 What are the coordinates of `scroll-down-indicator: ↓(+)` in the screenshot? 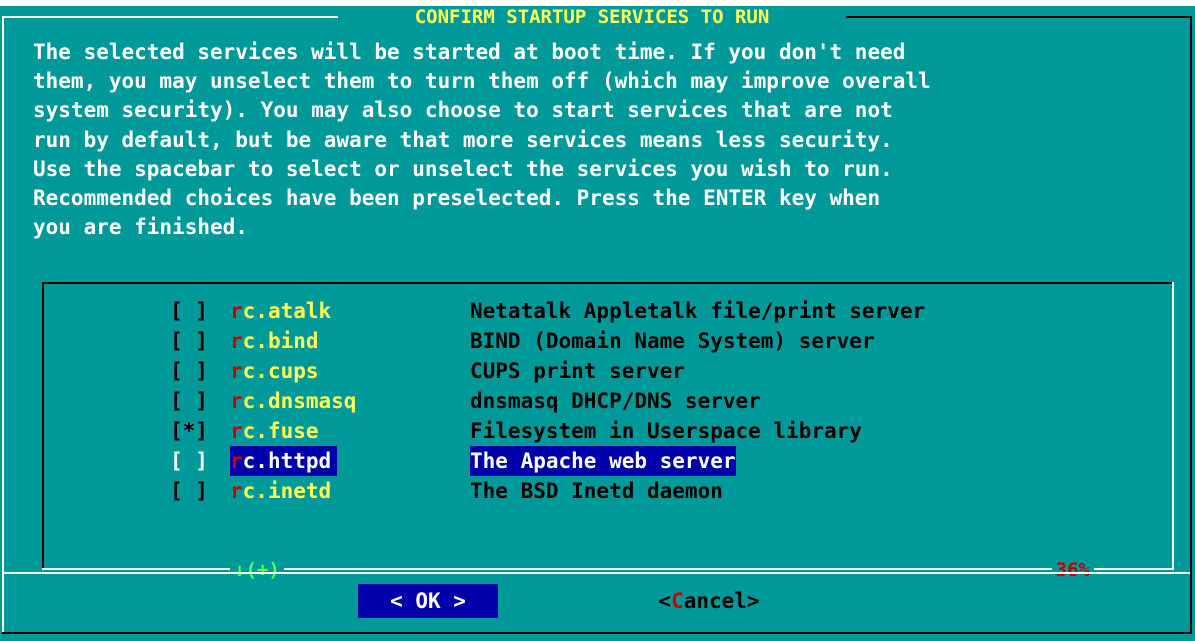 It's located at (257, 570).